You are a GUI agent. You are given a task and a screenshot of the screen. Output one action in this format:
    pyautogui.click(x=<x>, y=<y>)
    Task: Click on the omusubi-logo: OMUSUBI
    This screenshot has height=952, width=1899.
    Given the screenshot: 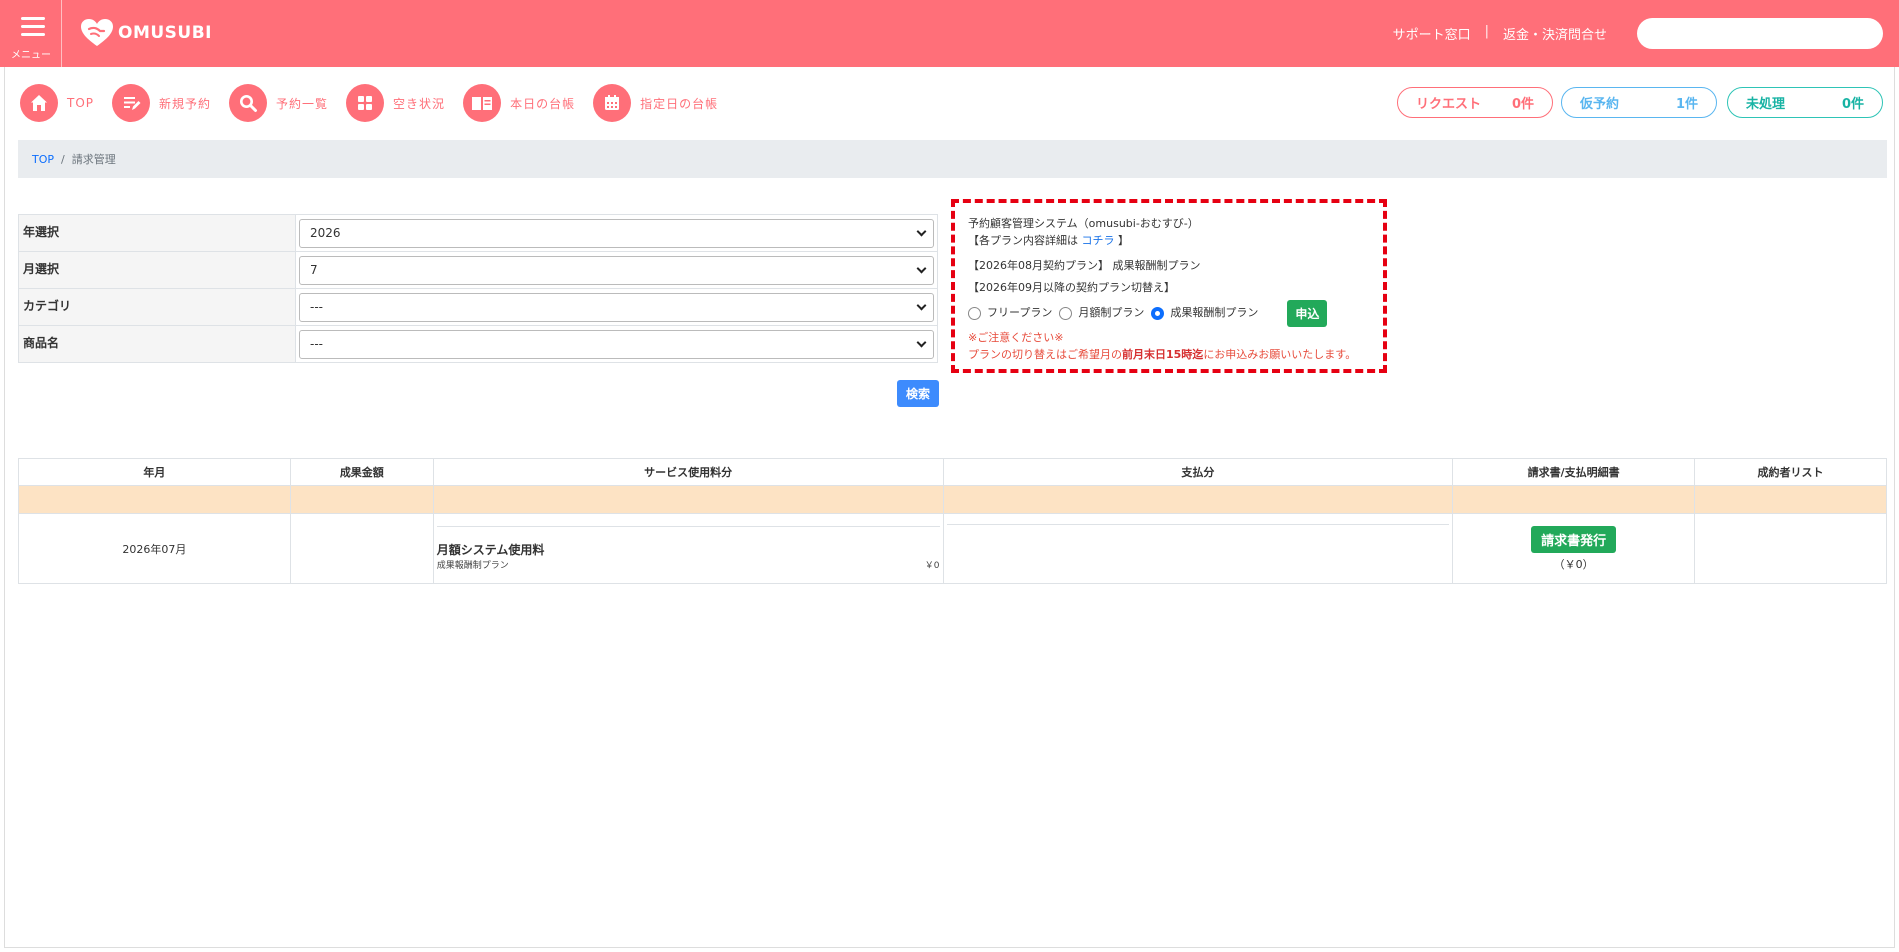 What is the action you would take?
    pyautogui.click(x=146, y=33)
    